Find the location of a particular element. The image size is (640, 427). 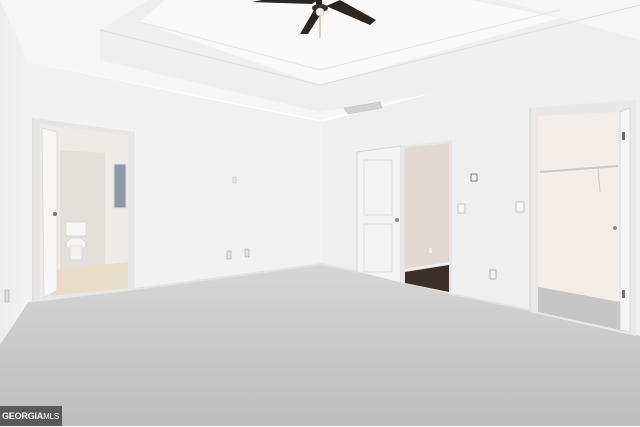

closed-door is located at coordinates (379, 214).